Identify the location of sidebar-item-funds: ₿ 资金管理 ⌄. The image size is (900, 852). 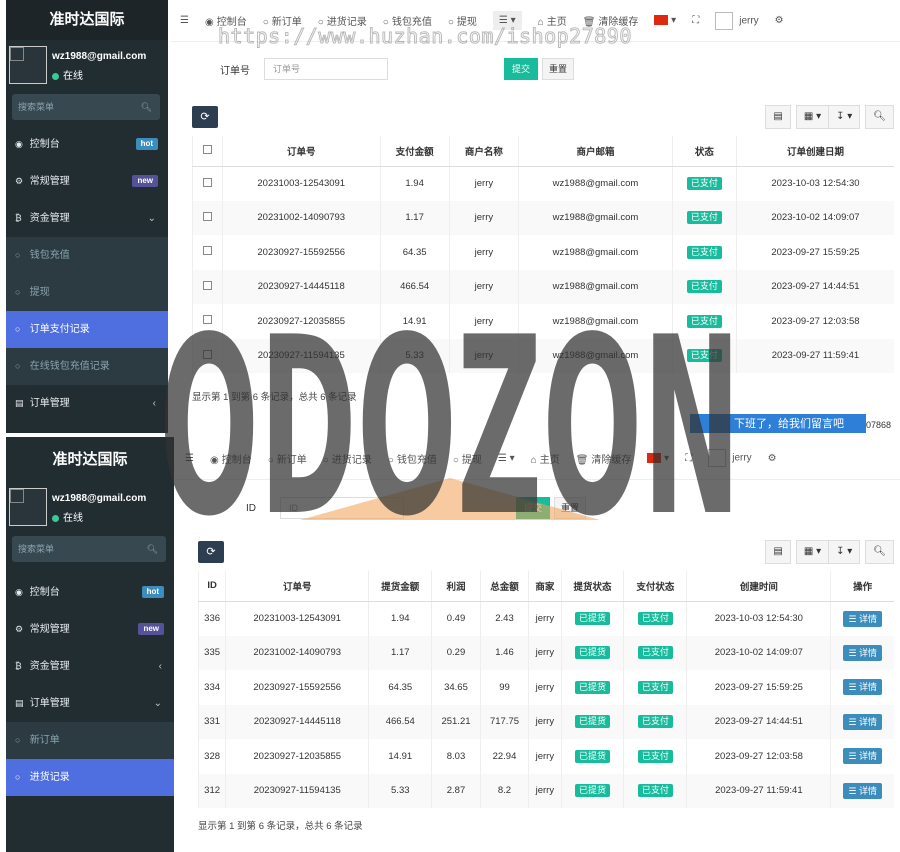
(87, 218).